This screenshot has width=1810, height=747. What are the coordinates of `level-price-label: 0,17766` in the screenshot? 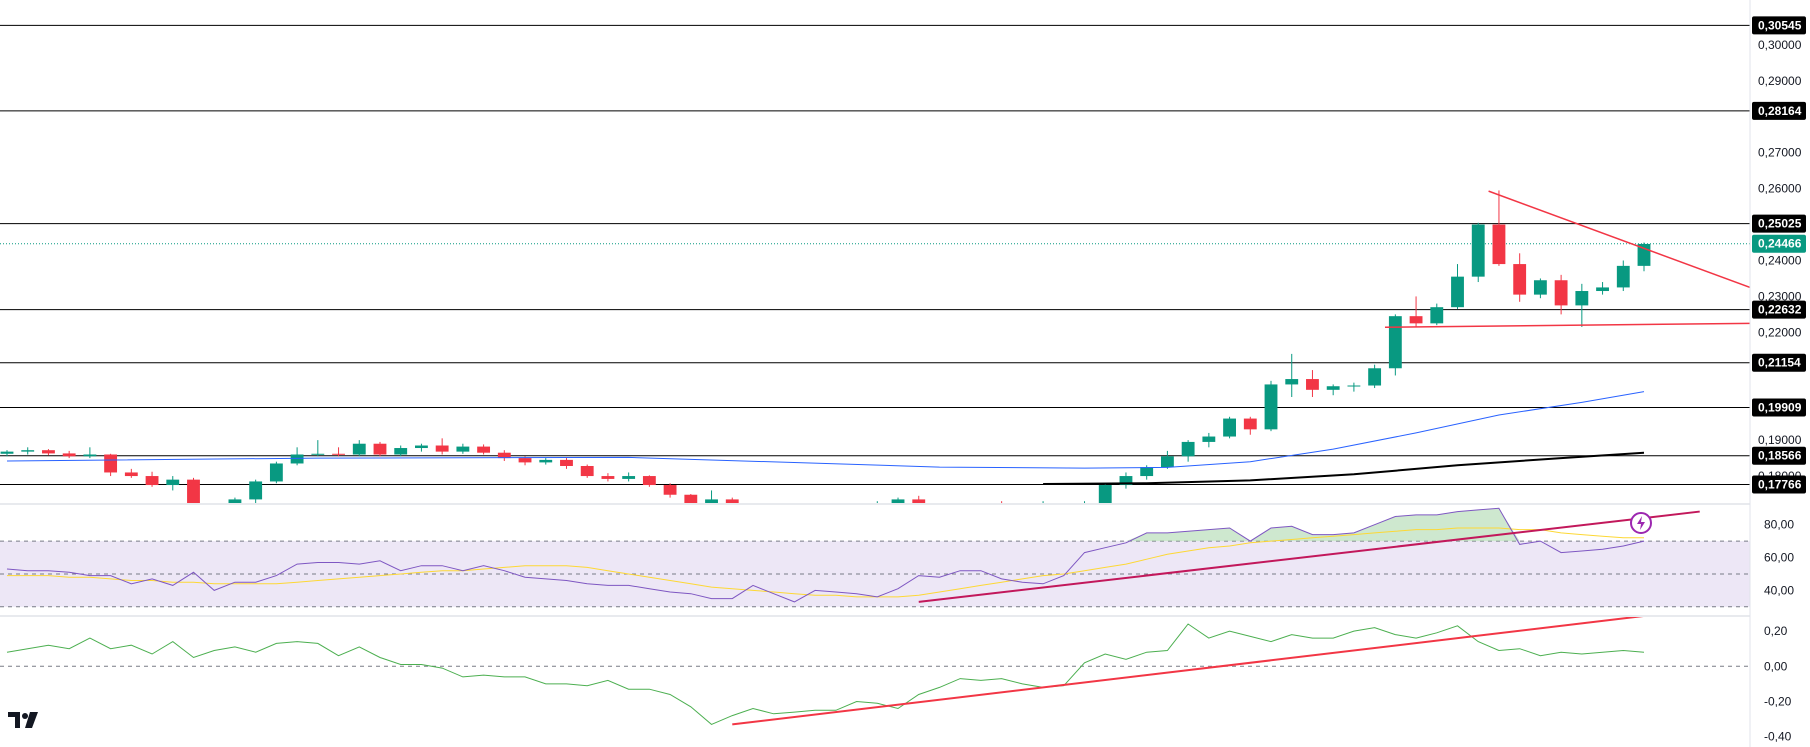 It's located at (1780, 484).